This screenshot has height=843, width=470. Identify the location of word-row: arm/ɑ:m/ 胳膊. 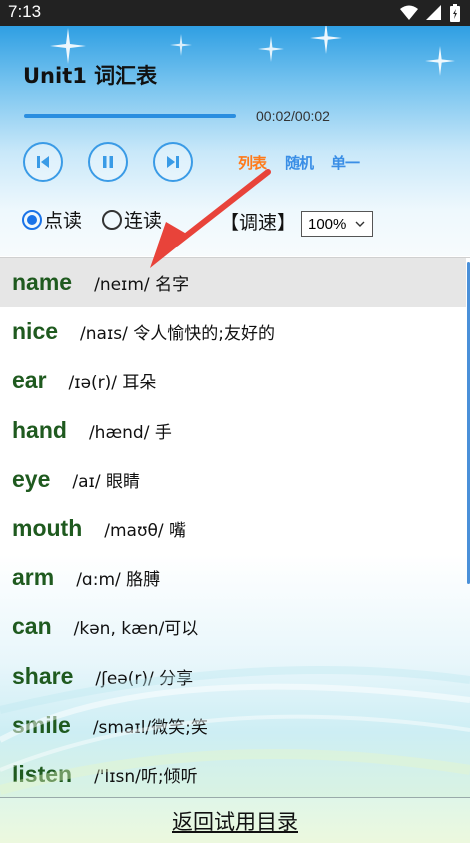
(233, 577).